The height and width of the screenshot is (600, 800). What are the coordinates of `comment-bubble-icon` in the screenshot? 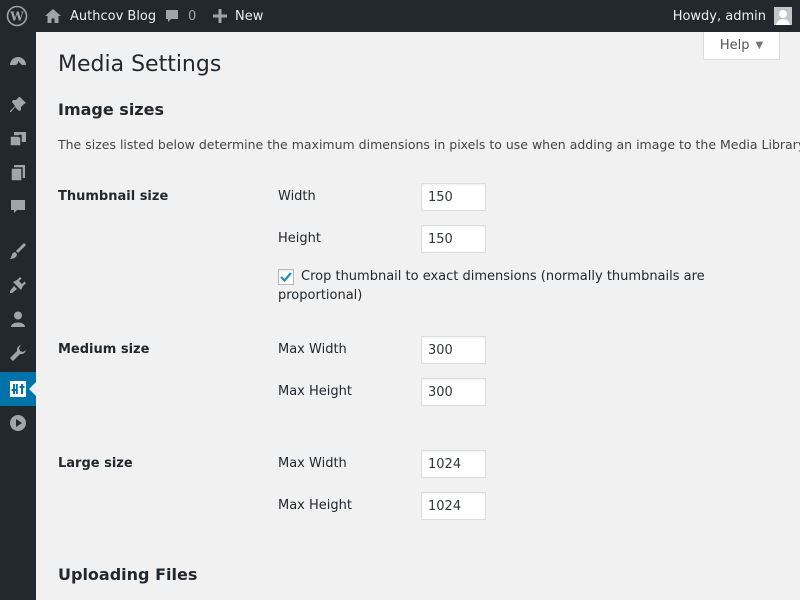 It's located at (172, 16).